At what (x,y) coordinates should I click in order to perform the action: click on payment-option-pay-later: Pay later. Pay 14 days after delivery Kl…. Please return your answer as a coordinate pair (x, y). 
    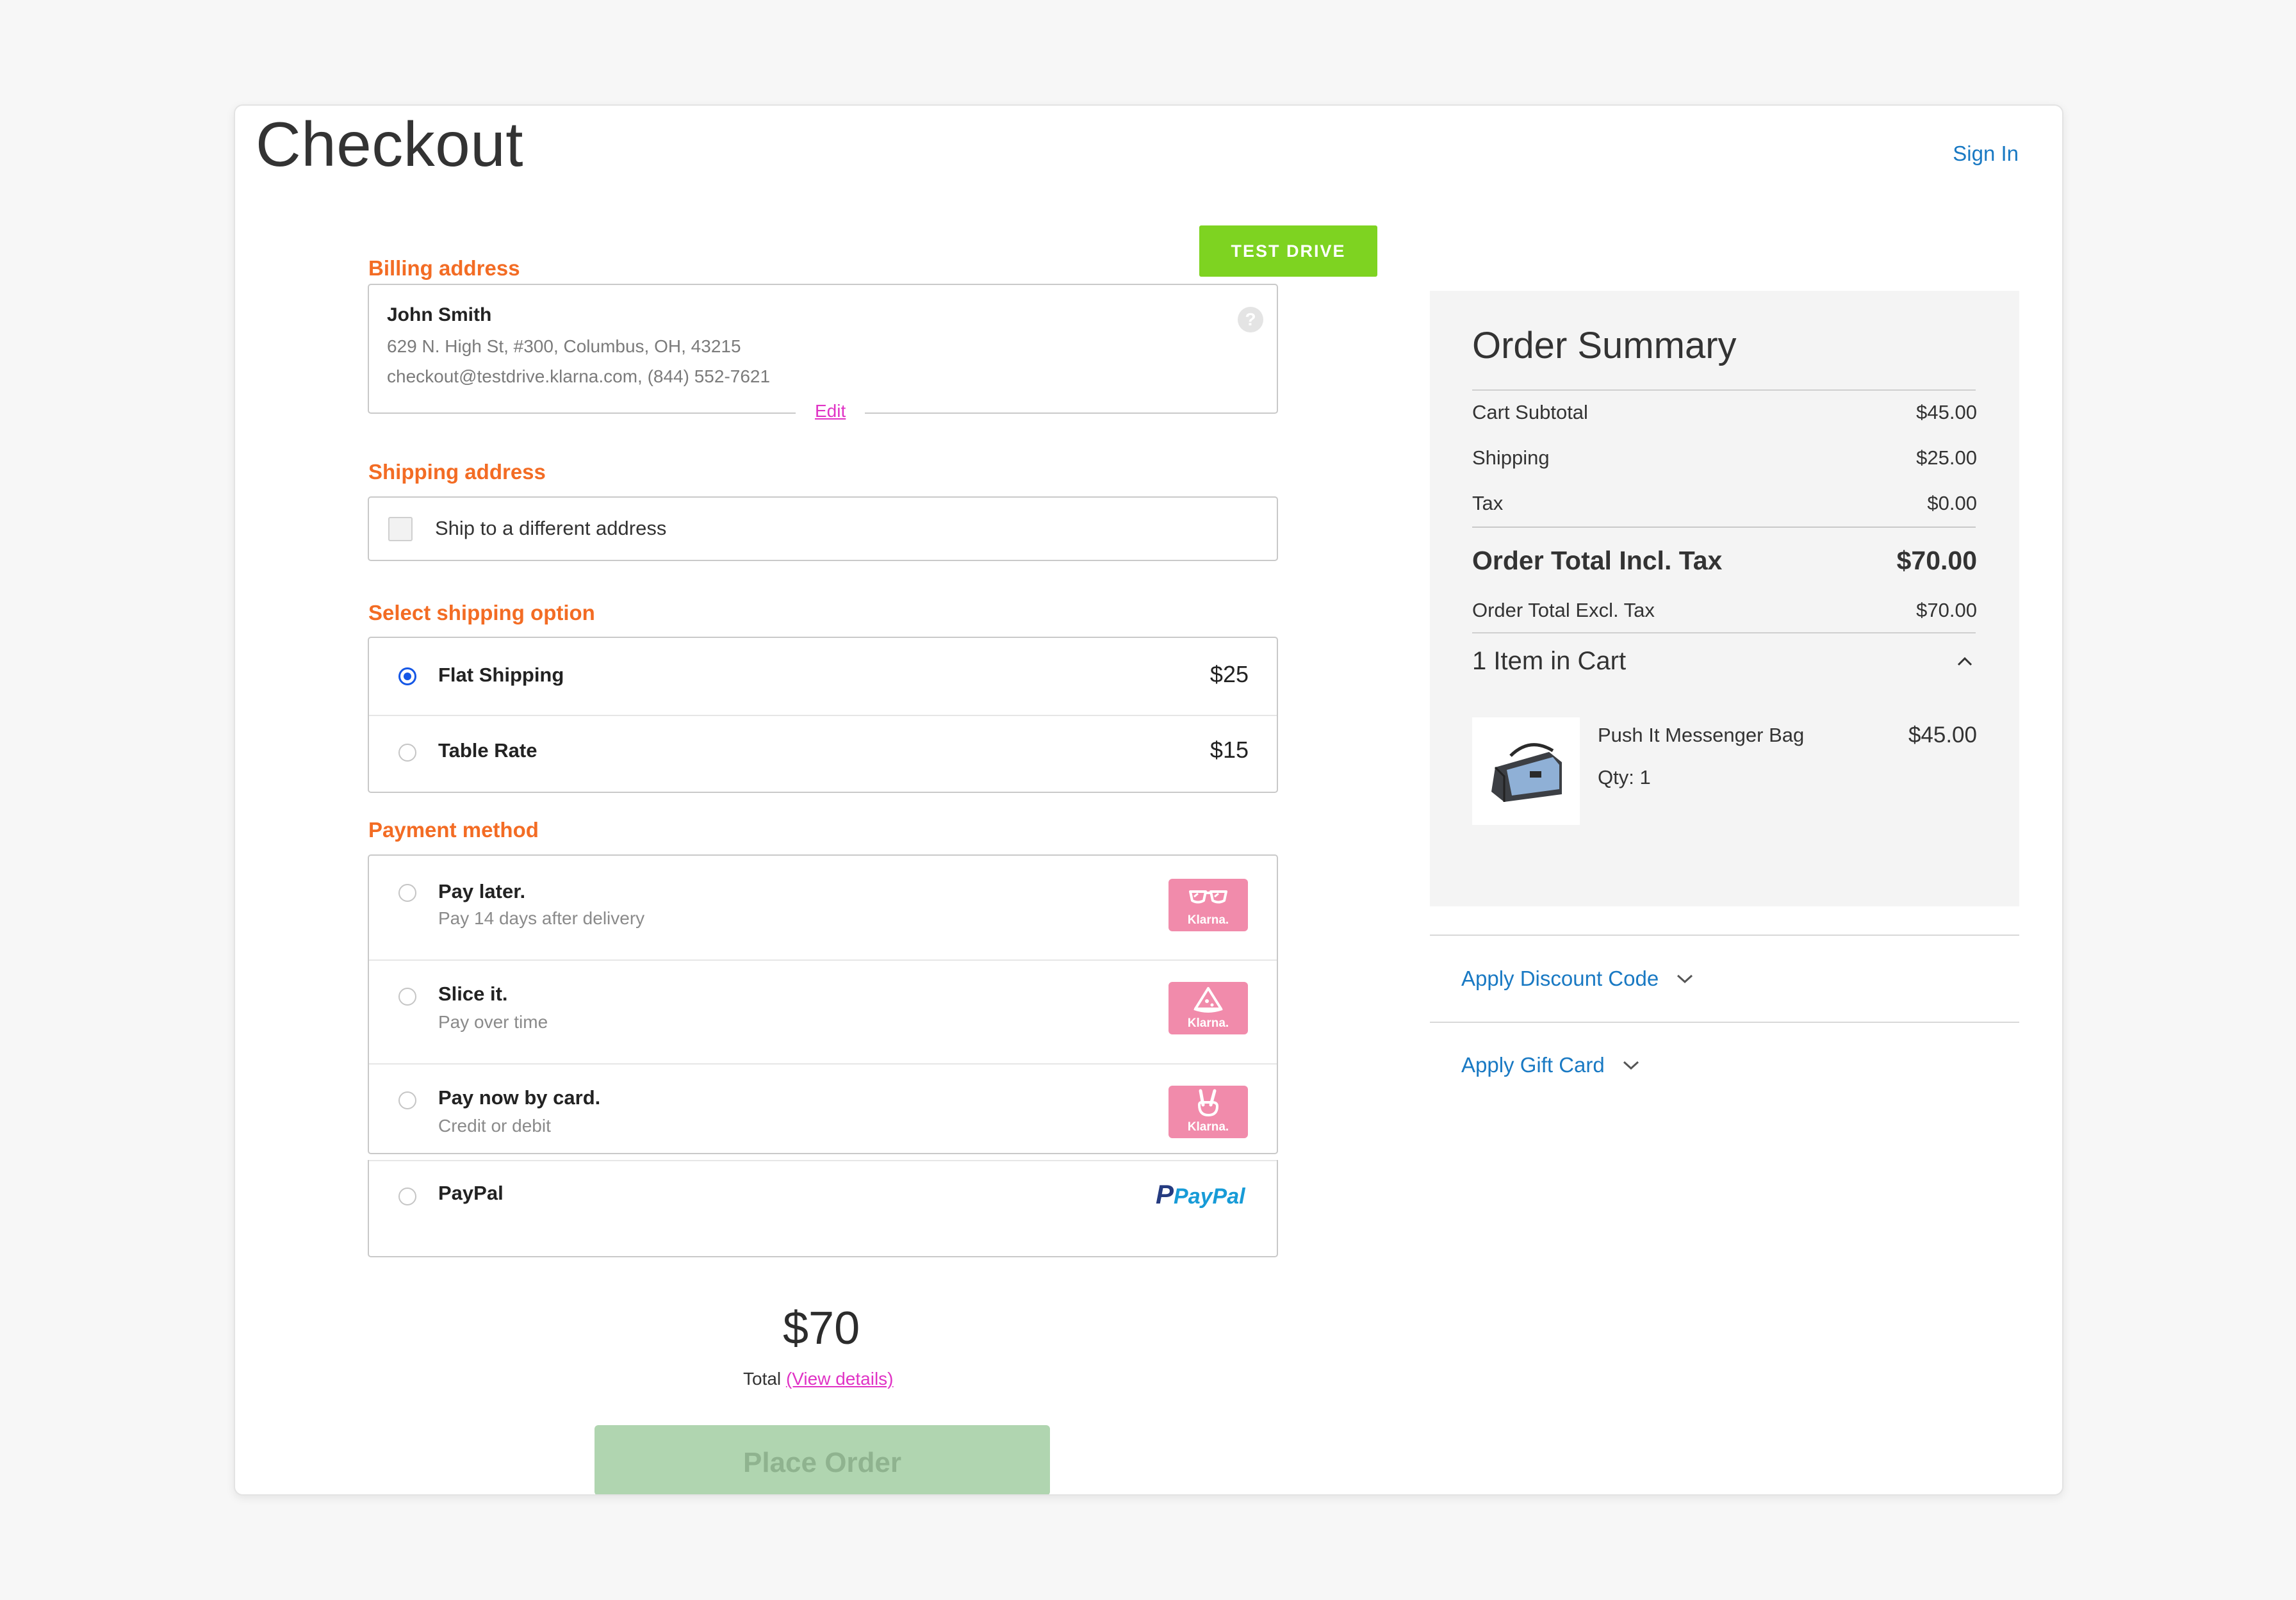
    Looking at the image, I should click on (823, 908).